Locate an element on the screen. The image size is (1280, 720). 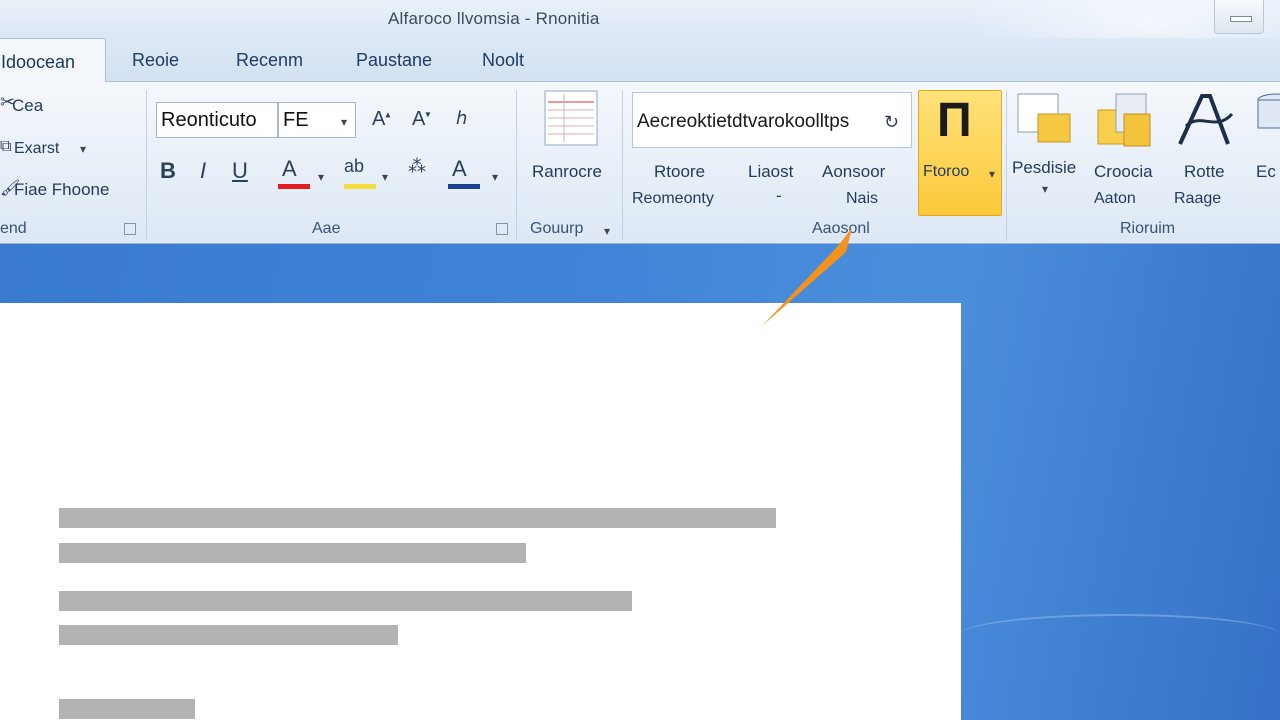
copy-dropdown-icon: ▾ is located at coordinates (83, 149).